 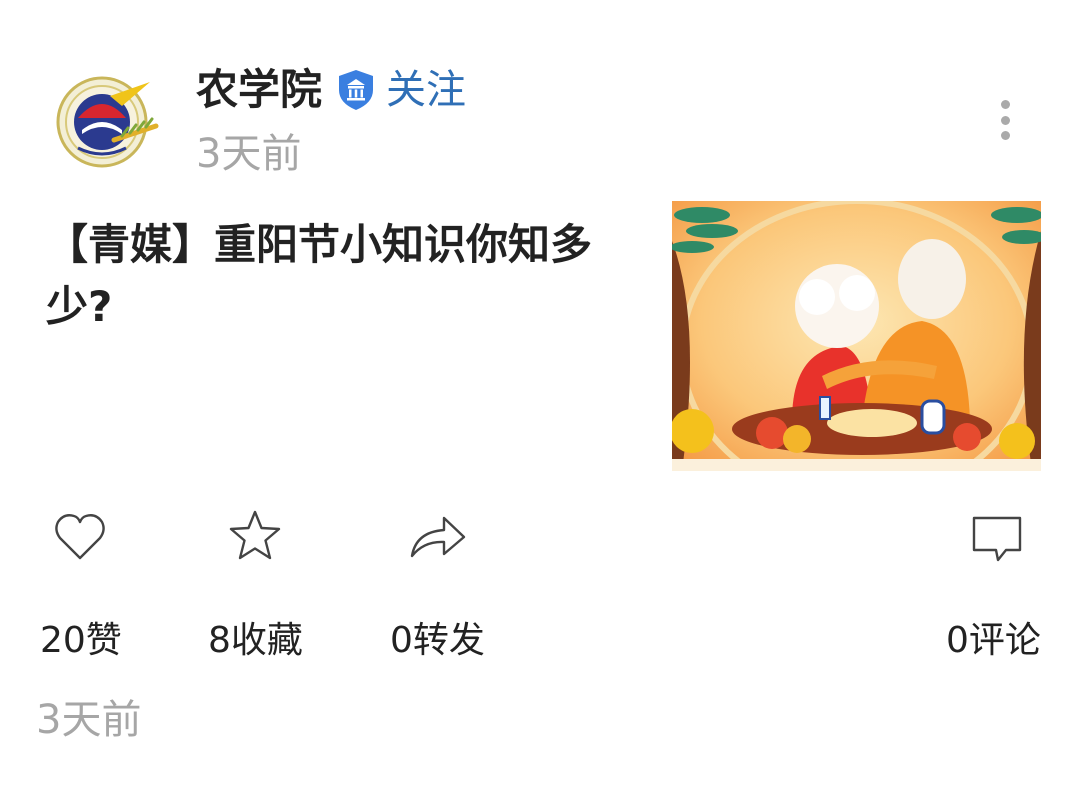 What do you see at coordinates (356, 90) in the screenshot?
I see `verified-institution-icon` at bounding box center [356, 90].